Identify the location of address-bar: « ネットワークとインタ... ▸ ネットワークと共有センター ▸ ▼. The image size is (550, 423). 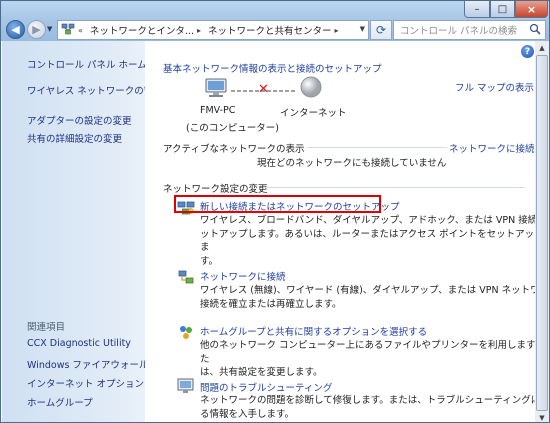
(213, 30).